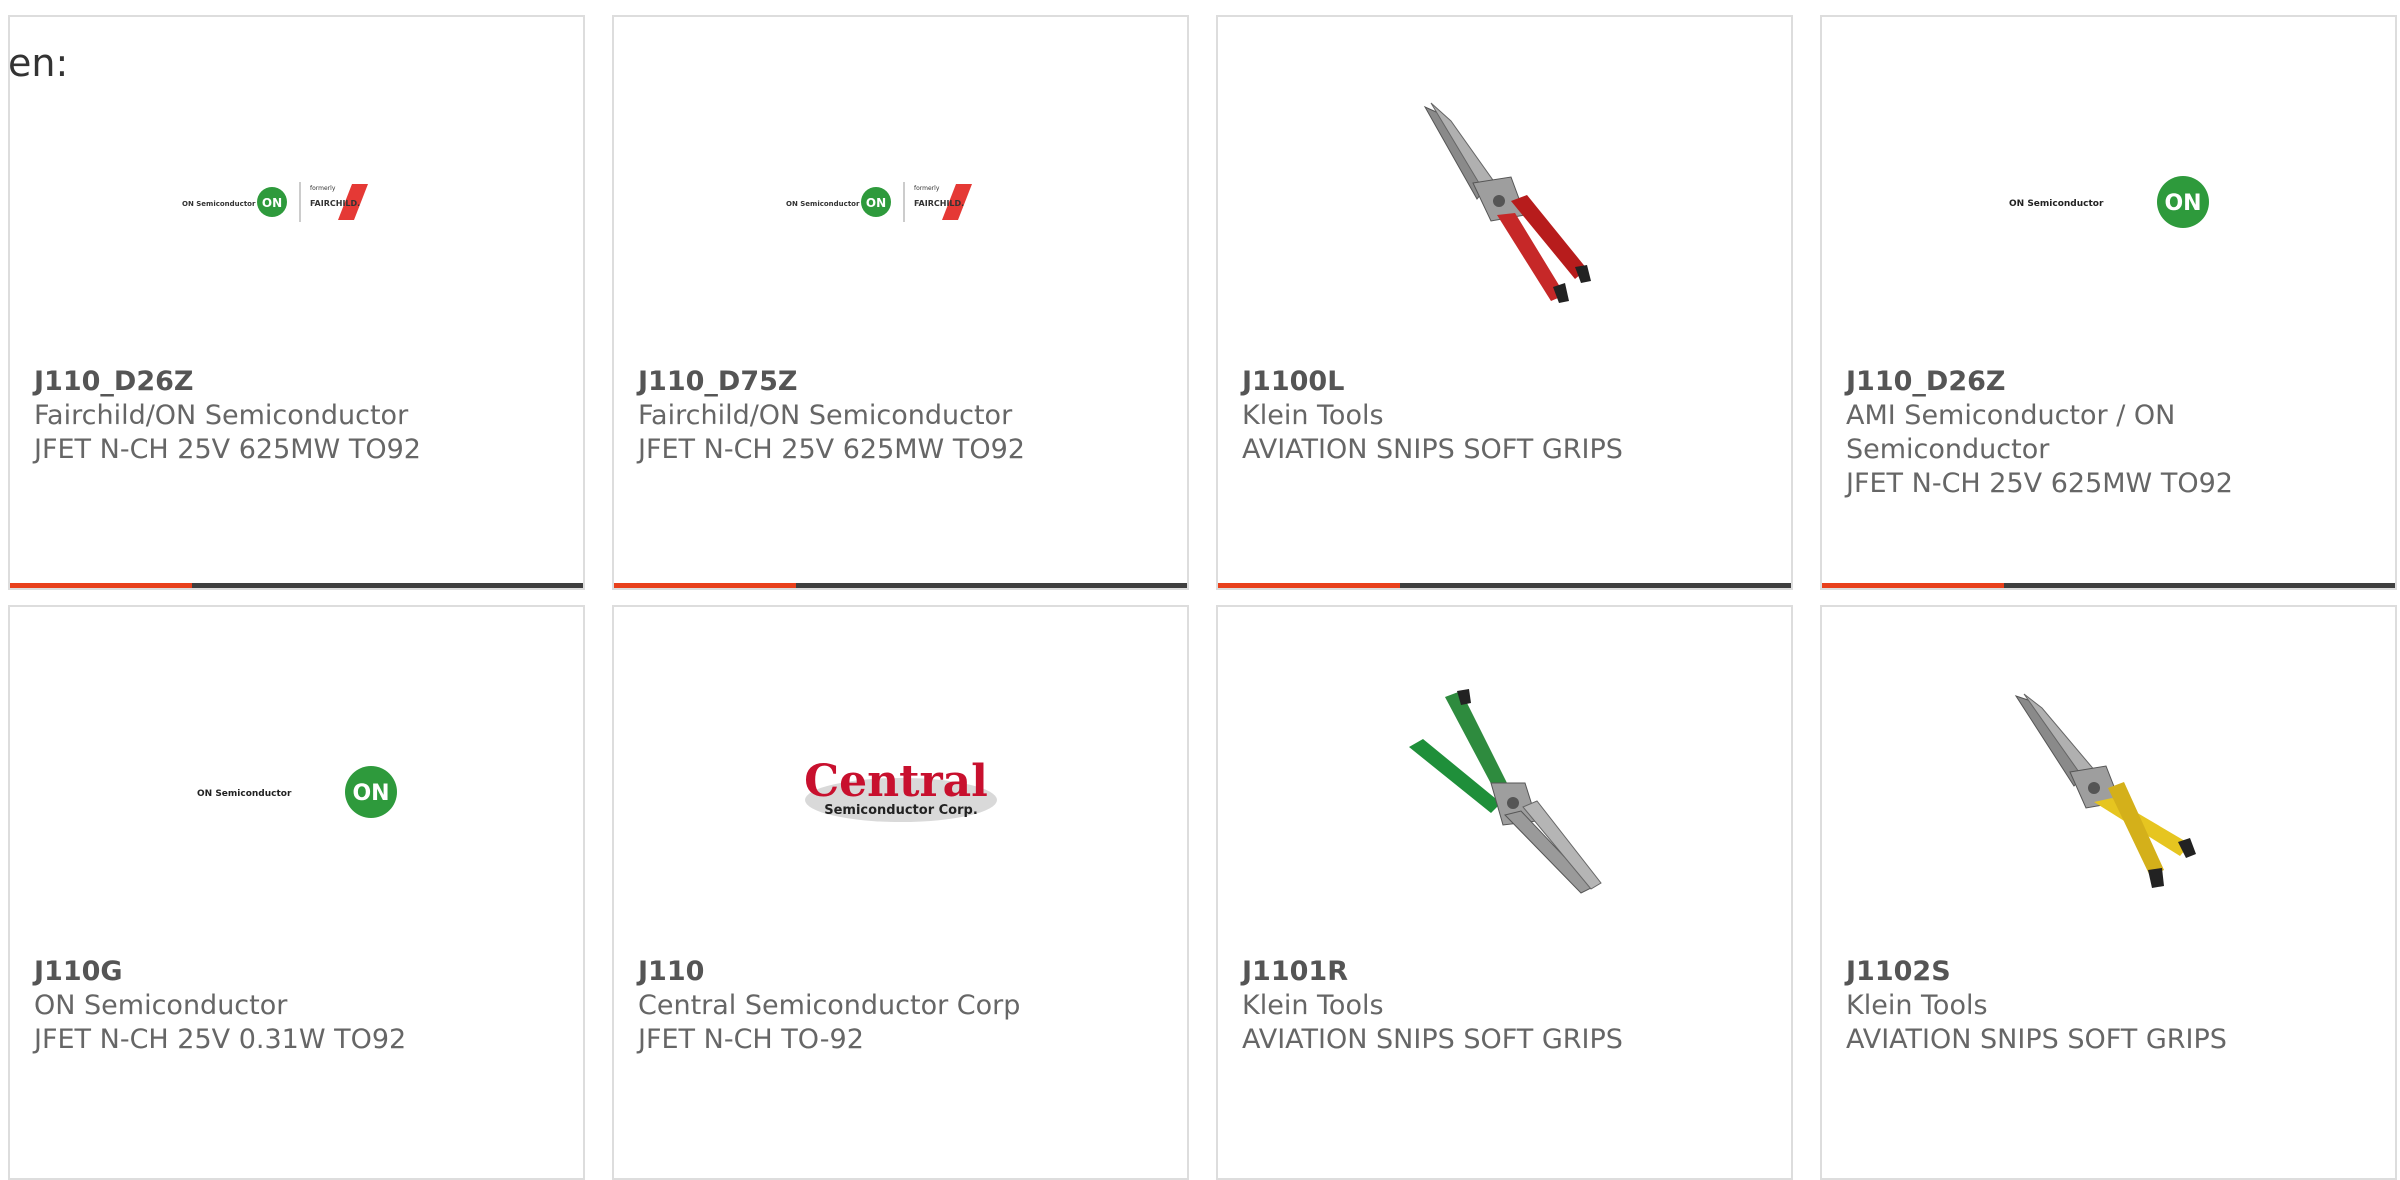 This screenshot has height=1180, width=2400. I want to click on aviation-snips-yellow-icon, so click(2105, 790).